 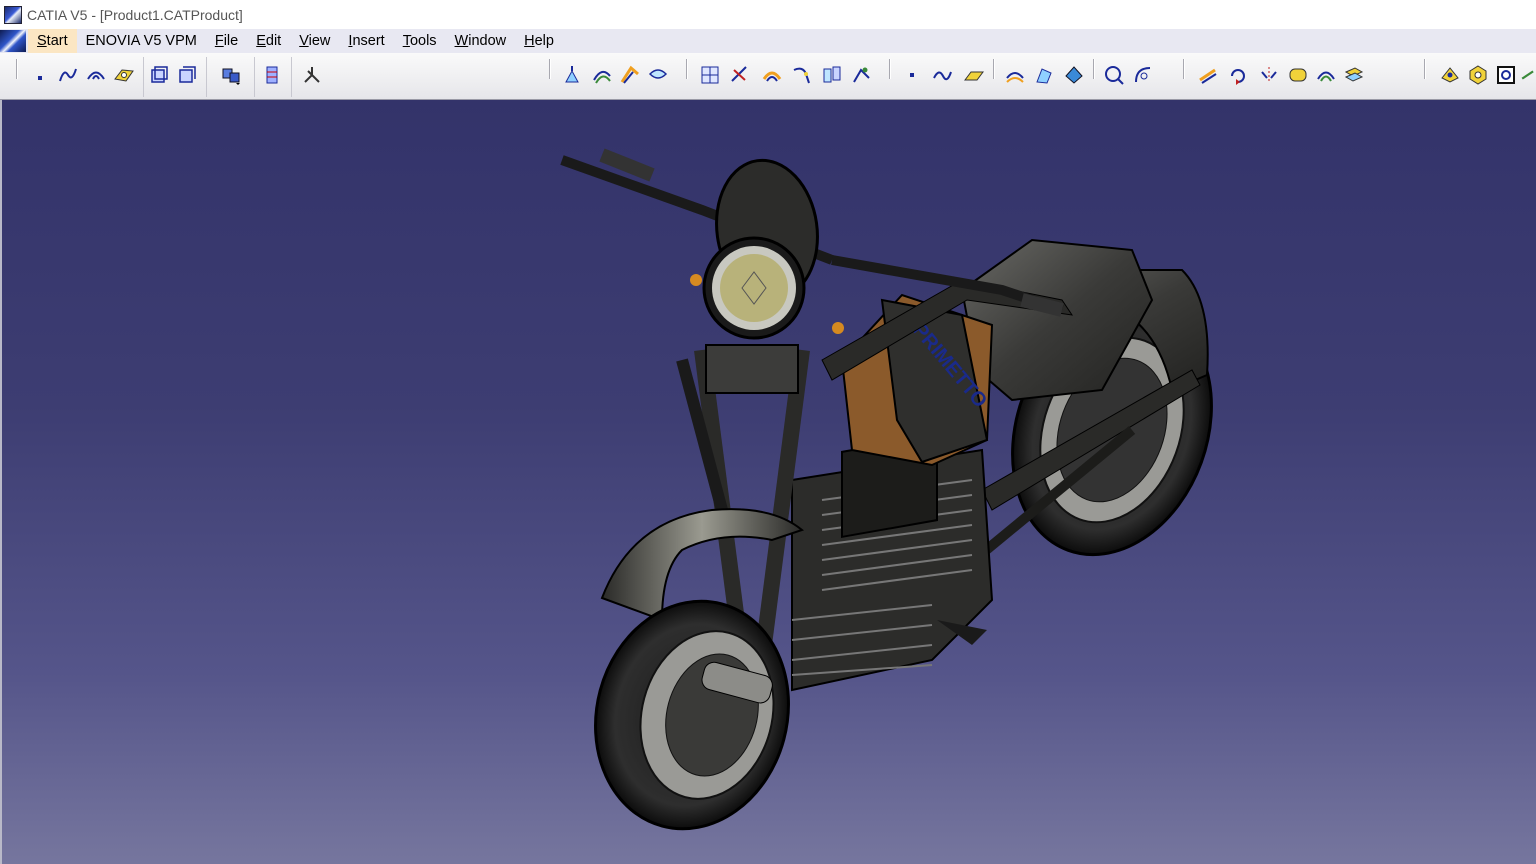 I want to click on engine-block, so click(x=892, y=562).